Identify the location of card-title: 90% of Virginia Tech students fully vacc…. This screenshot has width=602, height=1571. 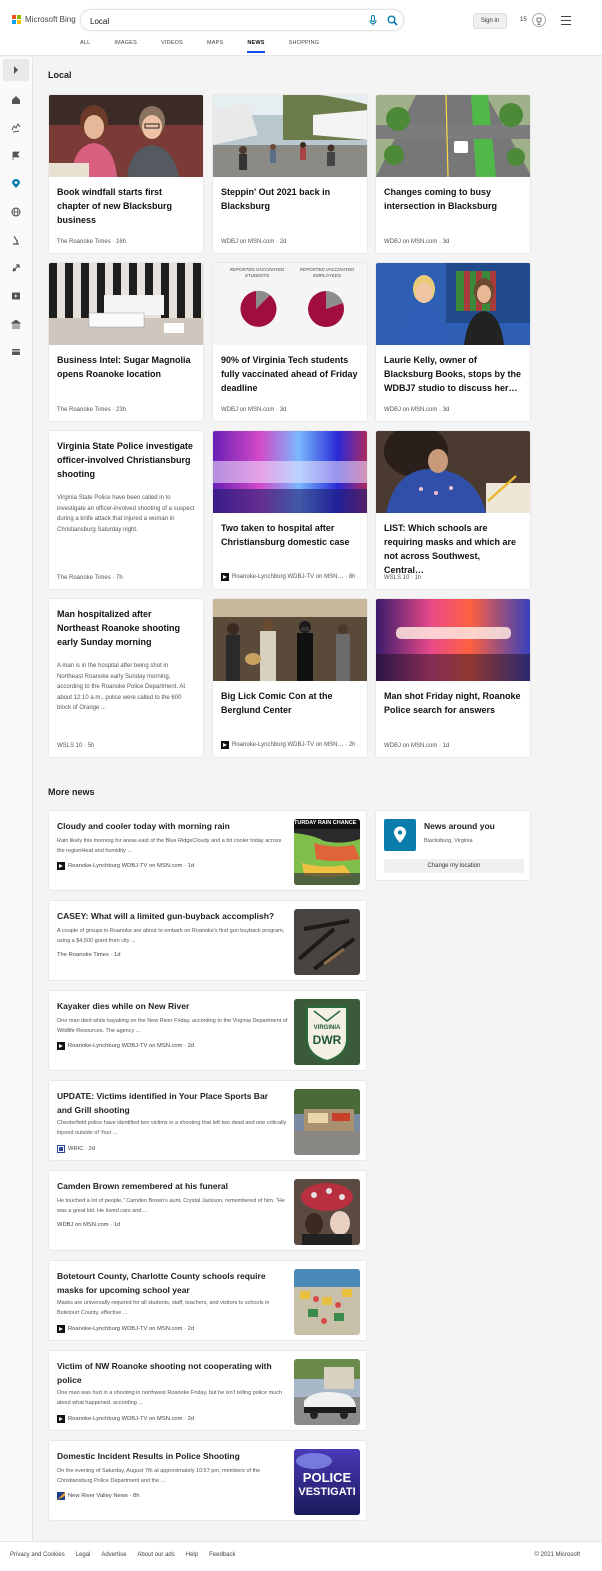
(290, 374).